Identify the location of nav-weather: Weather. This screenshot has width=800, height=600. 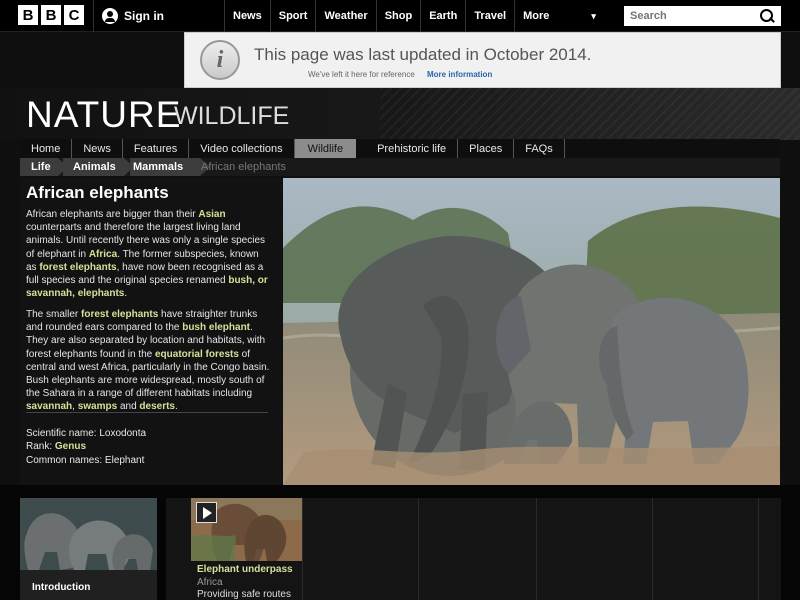
(345, 16).